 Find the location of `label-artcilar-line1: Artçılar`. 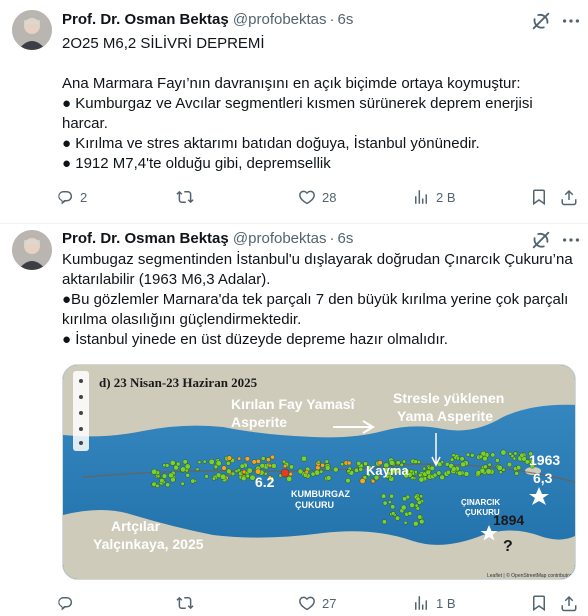

label-artcilar-line1: Artçılar is located at coordinates (136, 526).